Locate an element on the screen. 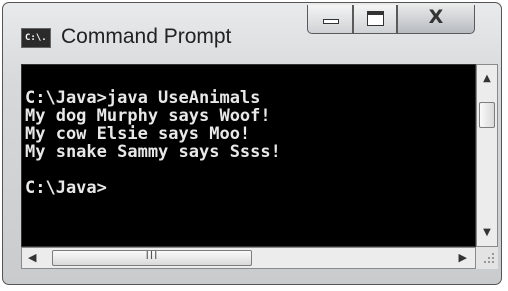 This screenshot has width=508, height=291. scroll-left-arrow-icon: ◀ is located at coordinates (32, 257).